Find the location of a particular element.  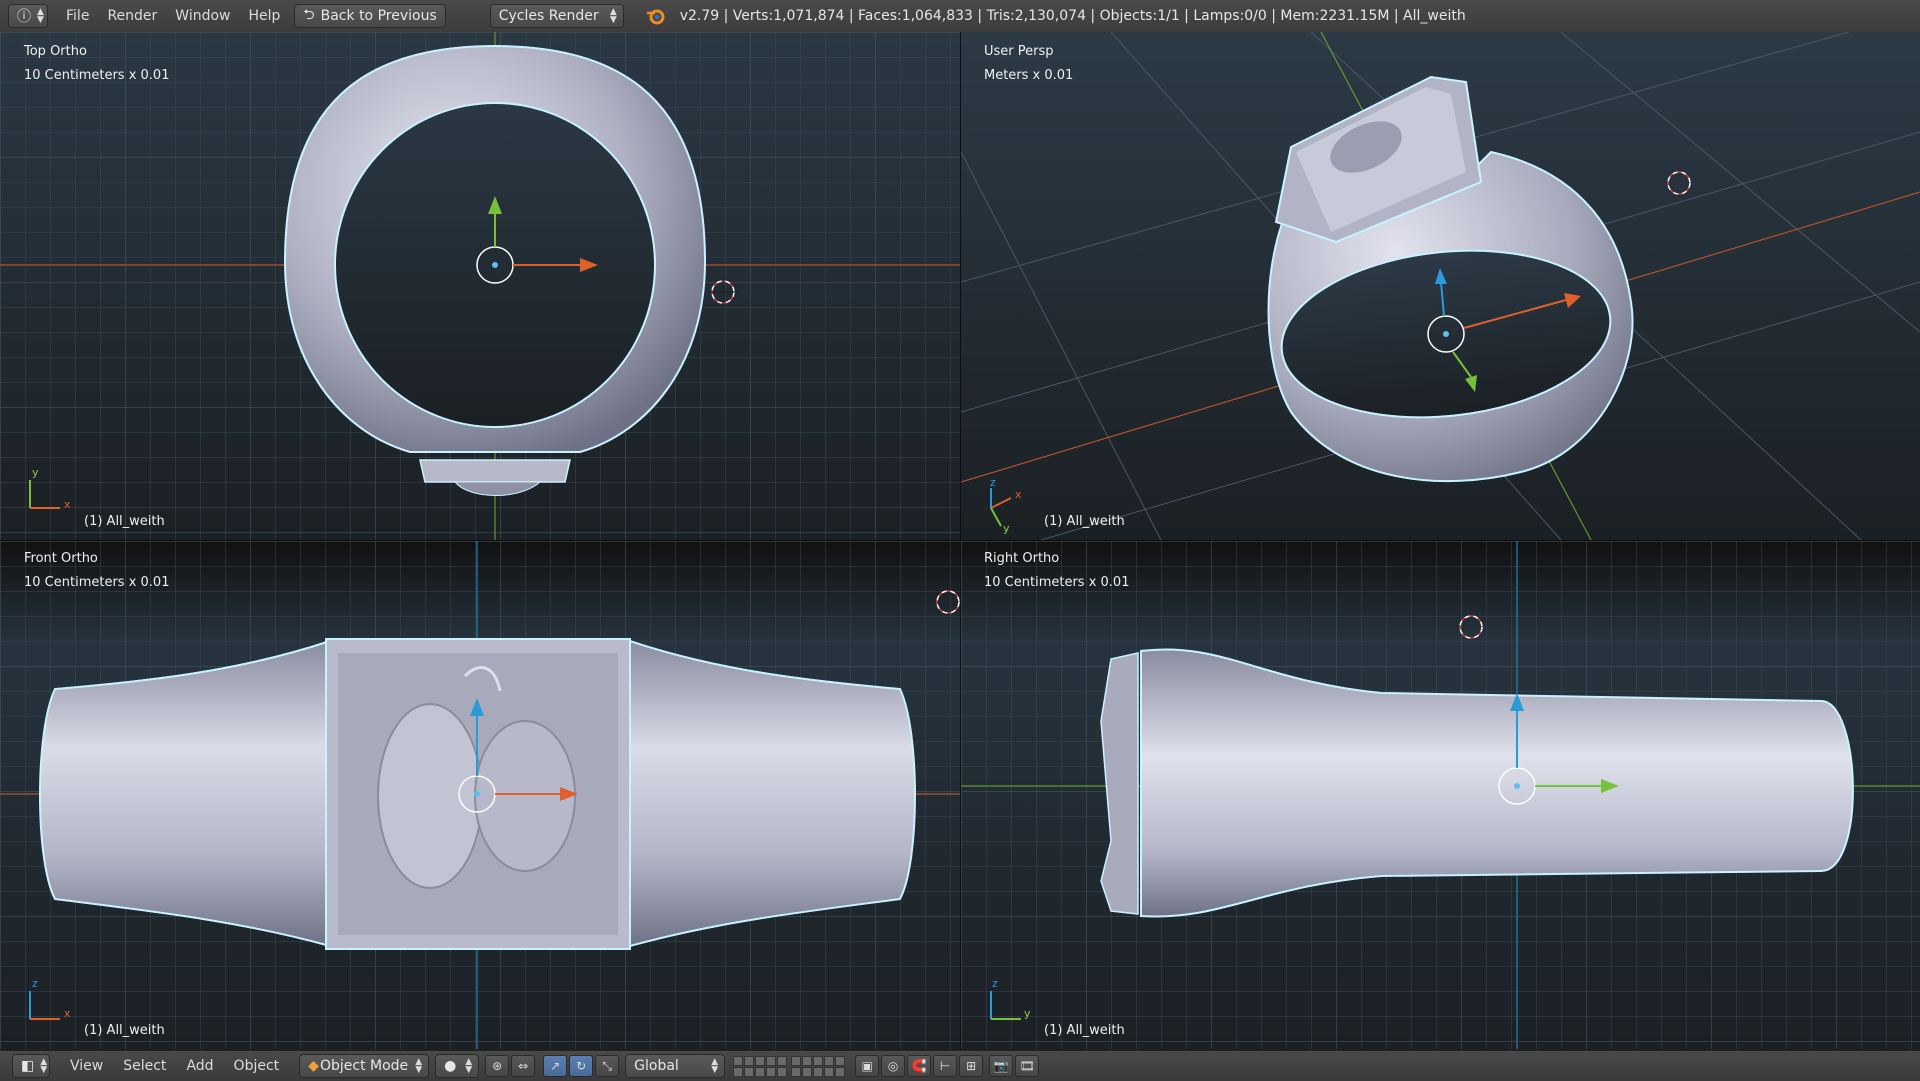

view-name: User Persp is located at coordinates (1019, 51).